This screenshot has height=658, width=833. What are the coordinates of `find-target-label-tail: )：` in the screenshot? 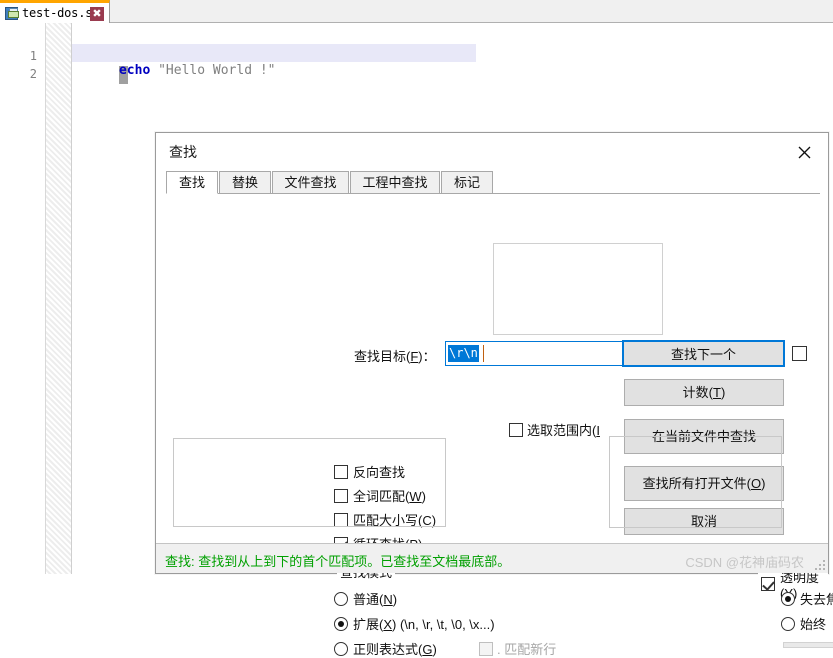 It's located at (426, 356).